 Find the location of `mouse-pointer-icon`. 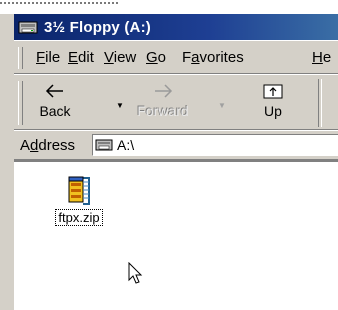

mouse-pointer-icon is located at coordinates (135, 273).